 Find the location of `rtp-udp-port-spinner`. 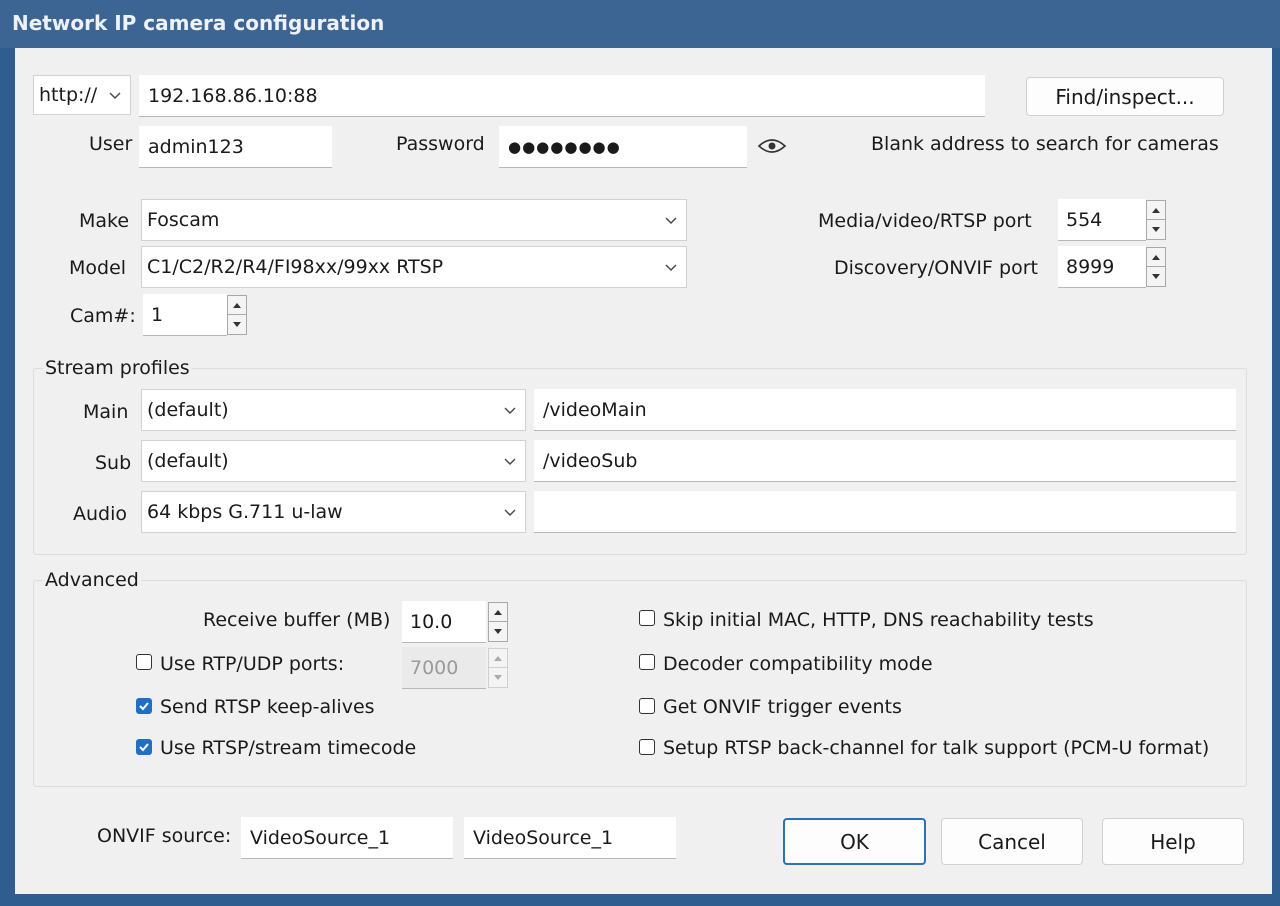

rtp-udp-port-spinner is located at coordinates (498, 668).